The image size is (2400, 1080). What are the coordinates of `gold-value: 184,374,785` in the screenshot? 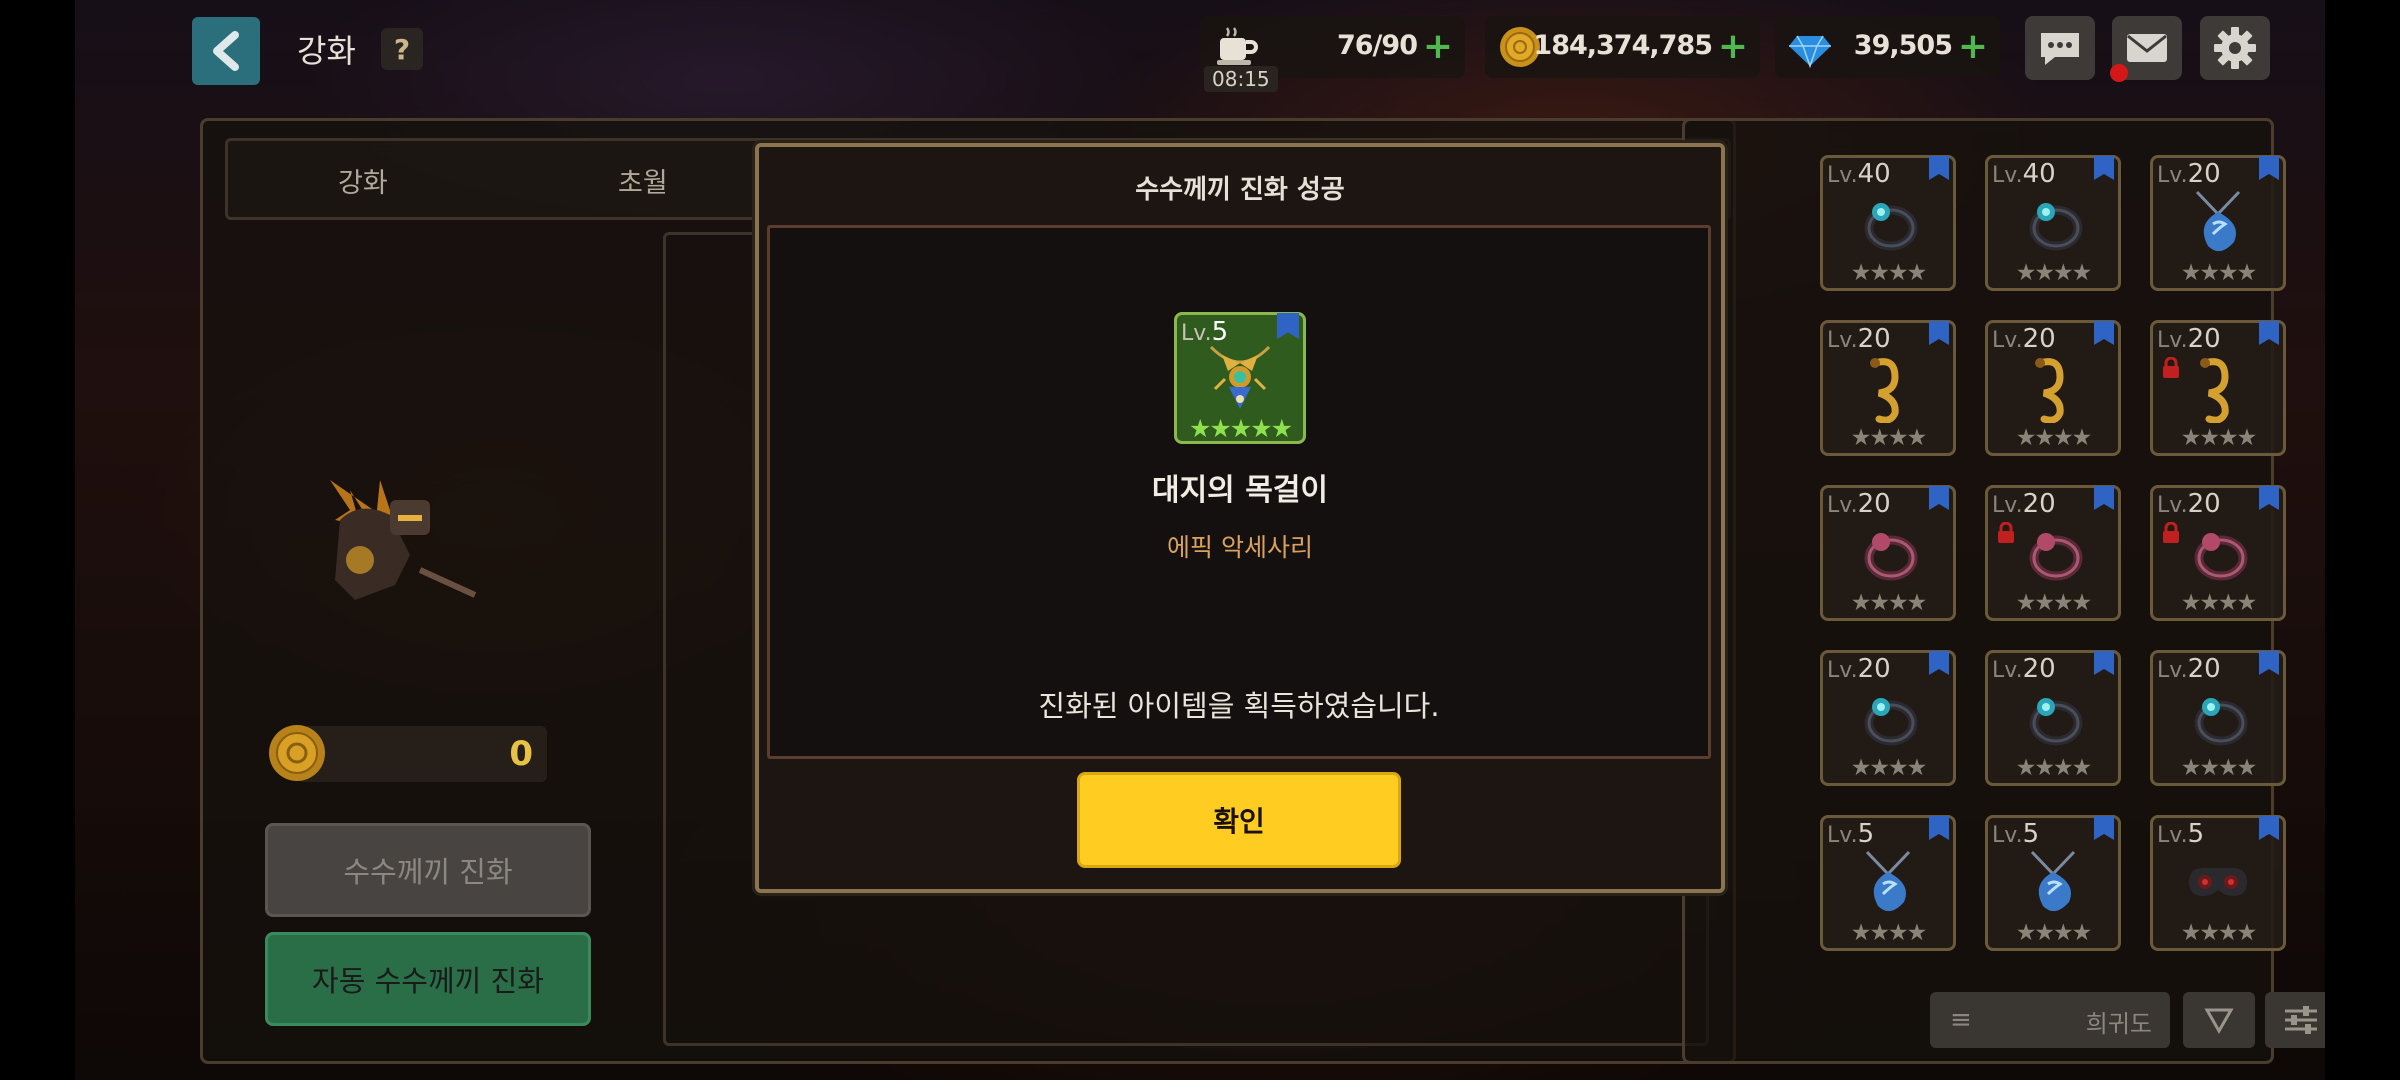 It's located at (1623, 45).